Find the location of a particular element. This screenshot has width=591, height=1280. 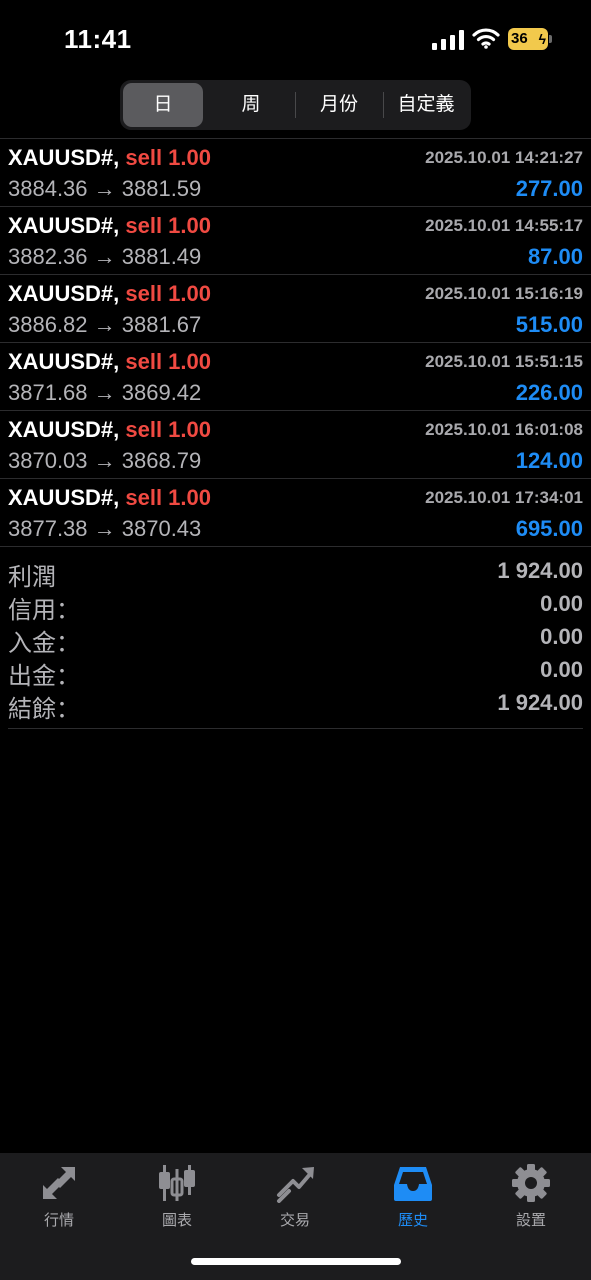

tab-label: 歷史 is located at coordinates (412, 1220).